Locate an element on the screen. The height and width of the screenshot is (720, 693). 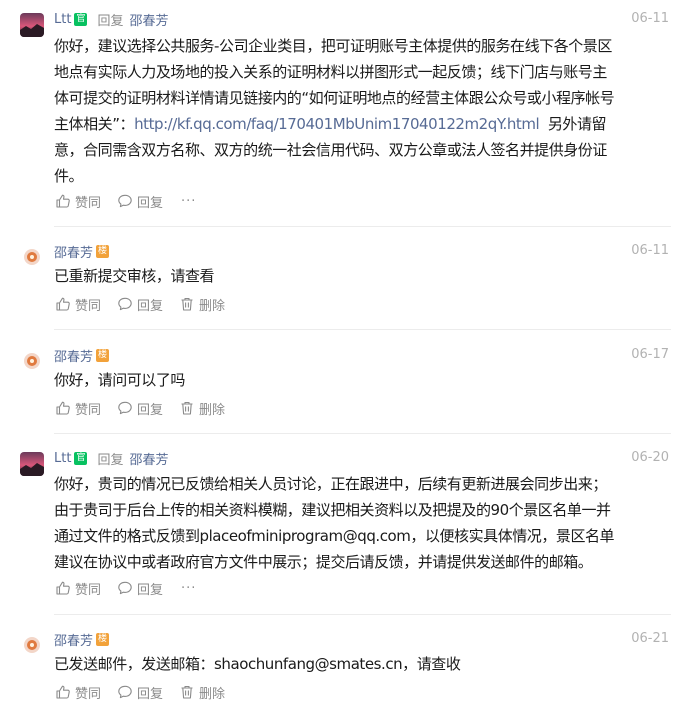
divider is located at coordinates (362, 614).